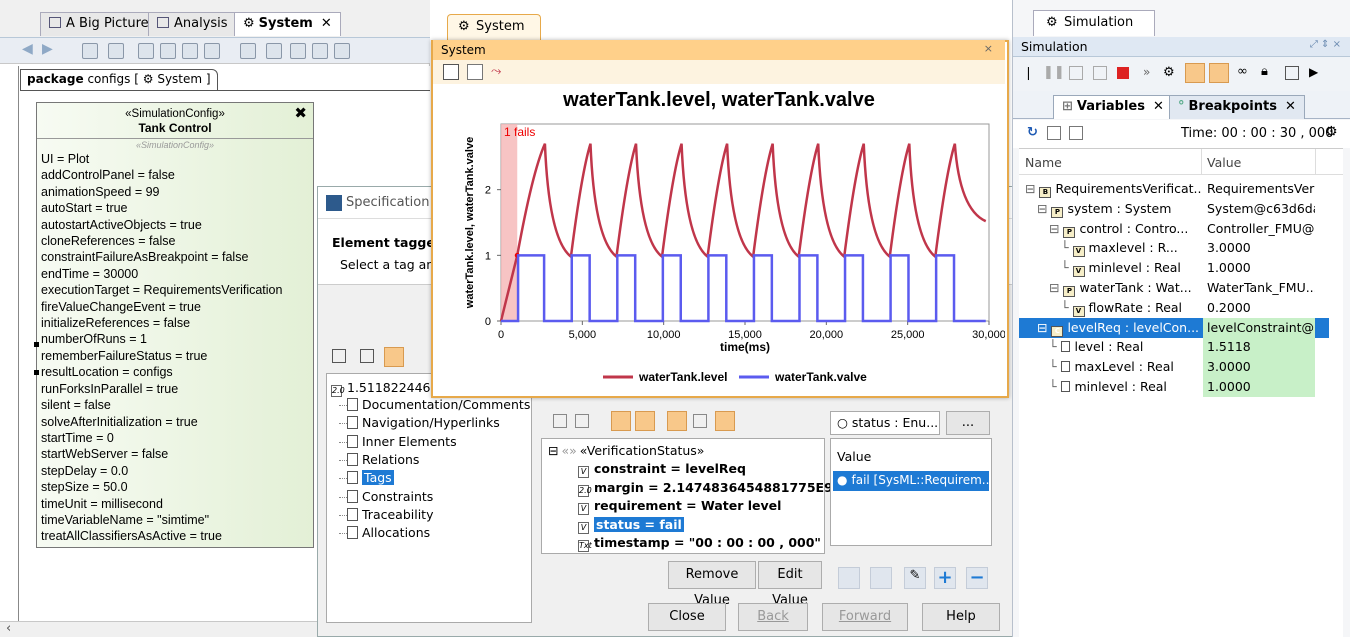  What do you see at coordinates (1054, 72) in the screenshot?
I see `pause-icon: ❚❚` at bounding box center [1054, 72].